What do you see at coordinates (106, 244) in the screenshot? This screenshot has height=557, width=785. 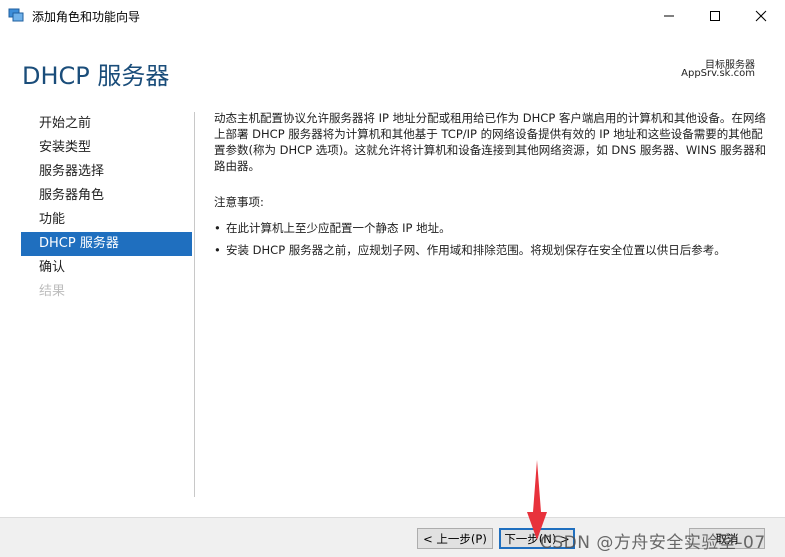 I see `nav-item-dhcp-server: DHCP 服务器` at bounding box center [106, 244].